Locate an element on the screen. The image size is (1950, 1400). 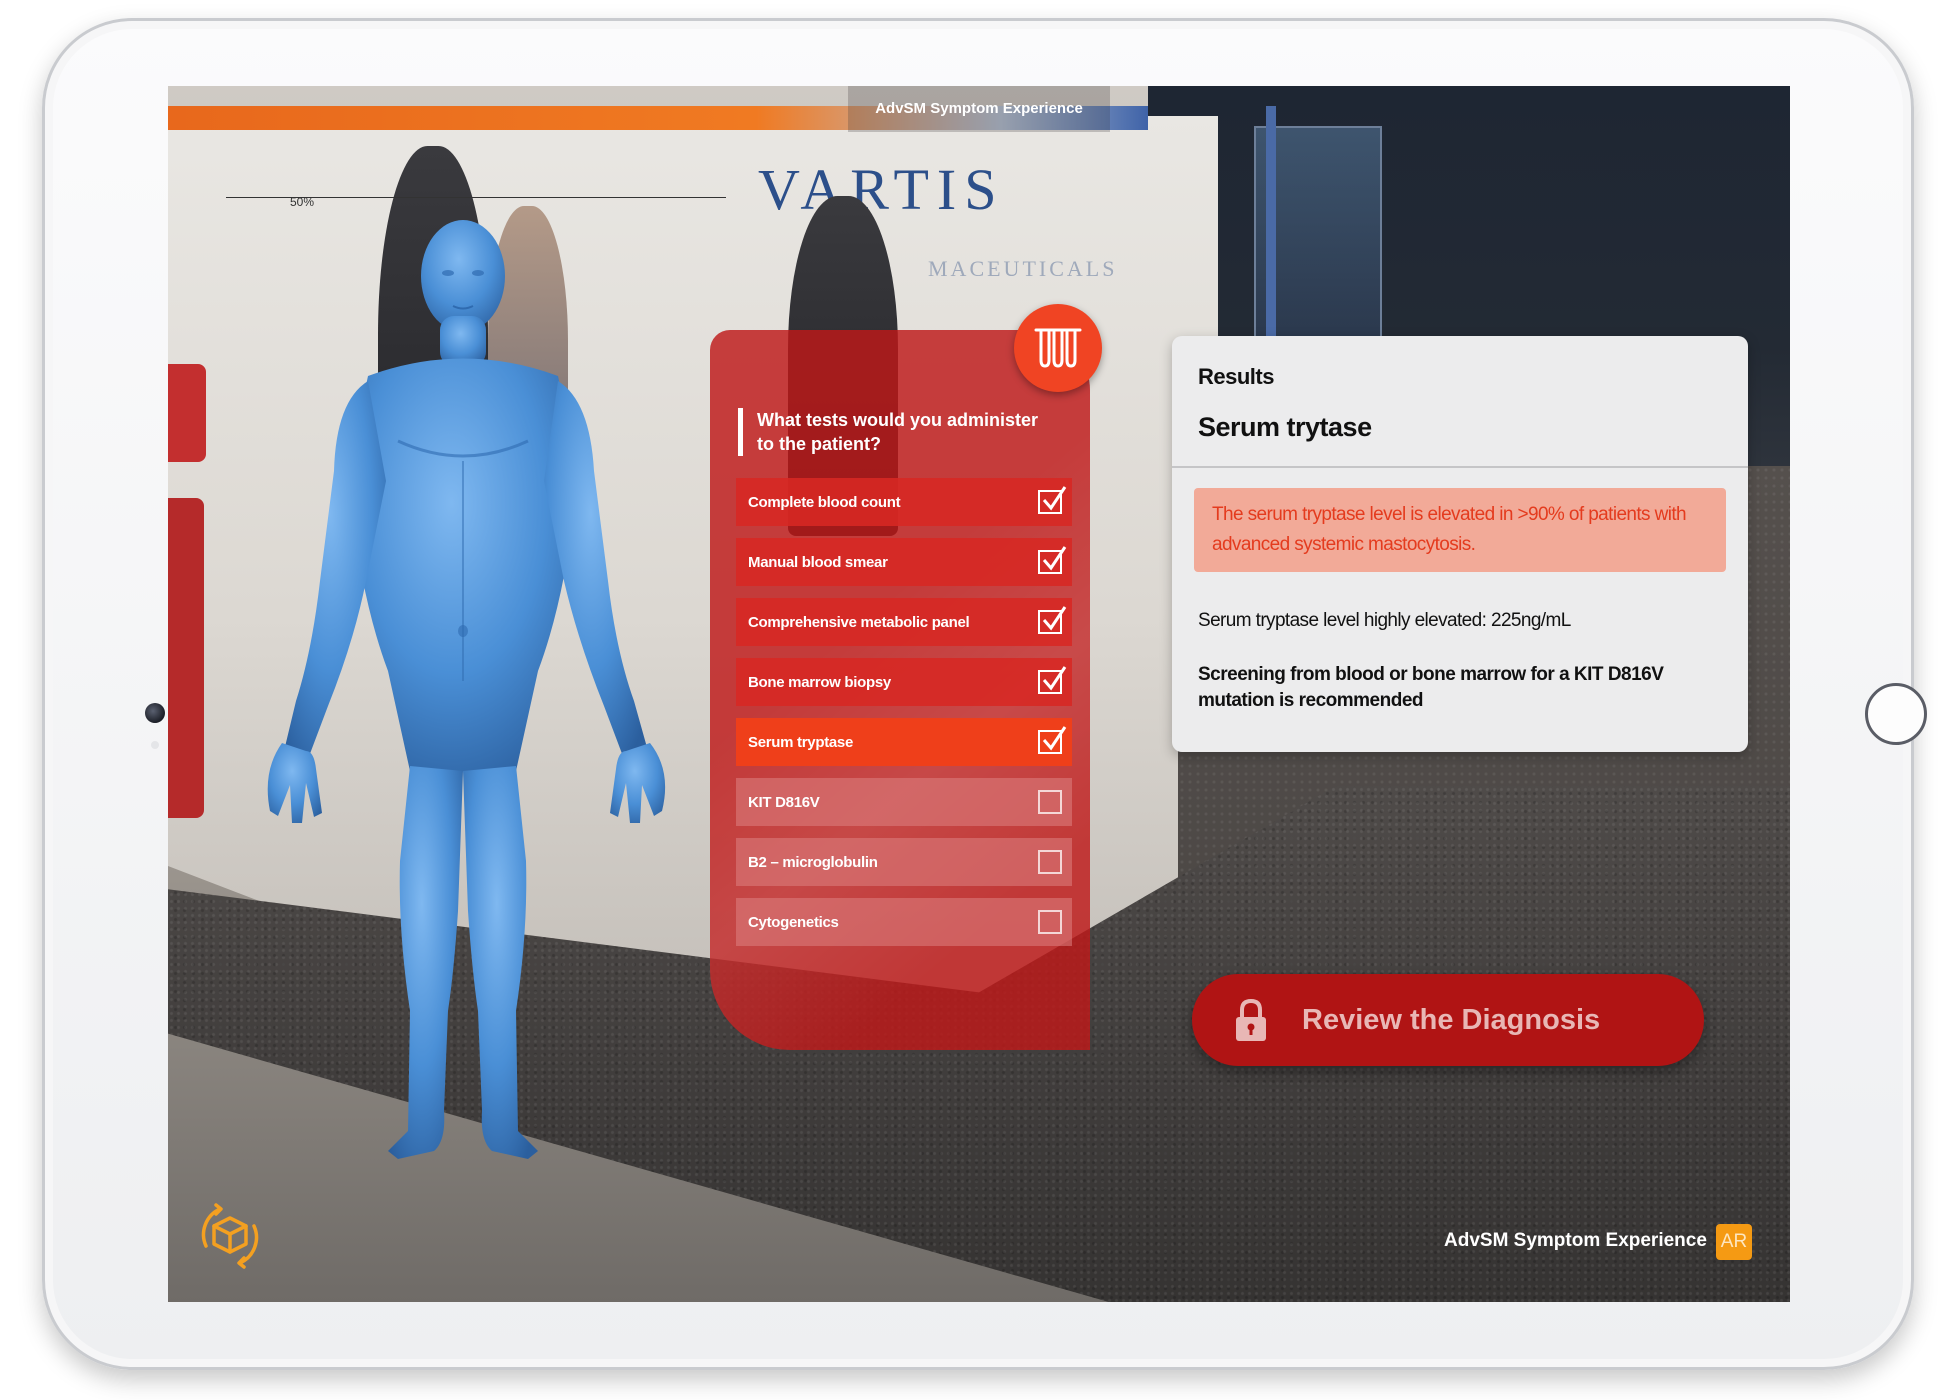
test-item-serum-tryptase: Serum tryptase is located at coordinates (904, 742).